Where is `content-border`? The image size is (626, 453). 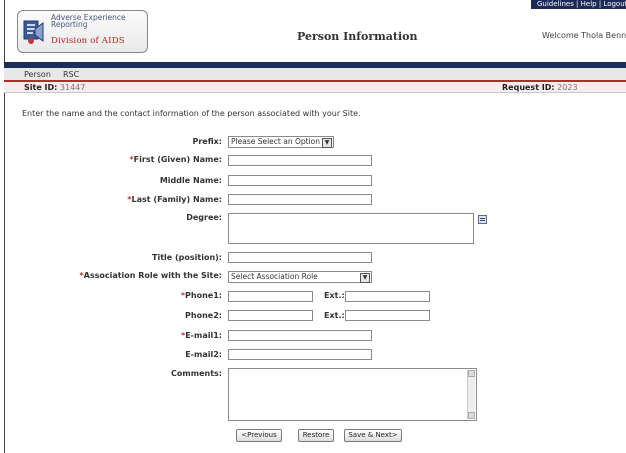 content-border is located at coordinates (4, 273).